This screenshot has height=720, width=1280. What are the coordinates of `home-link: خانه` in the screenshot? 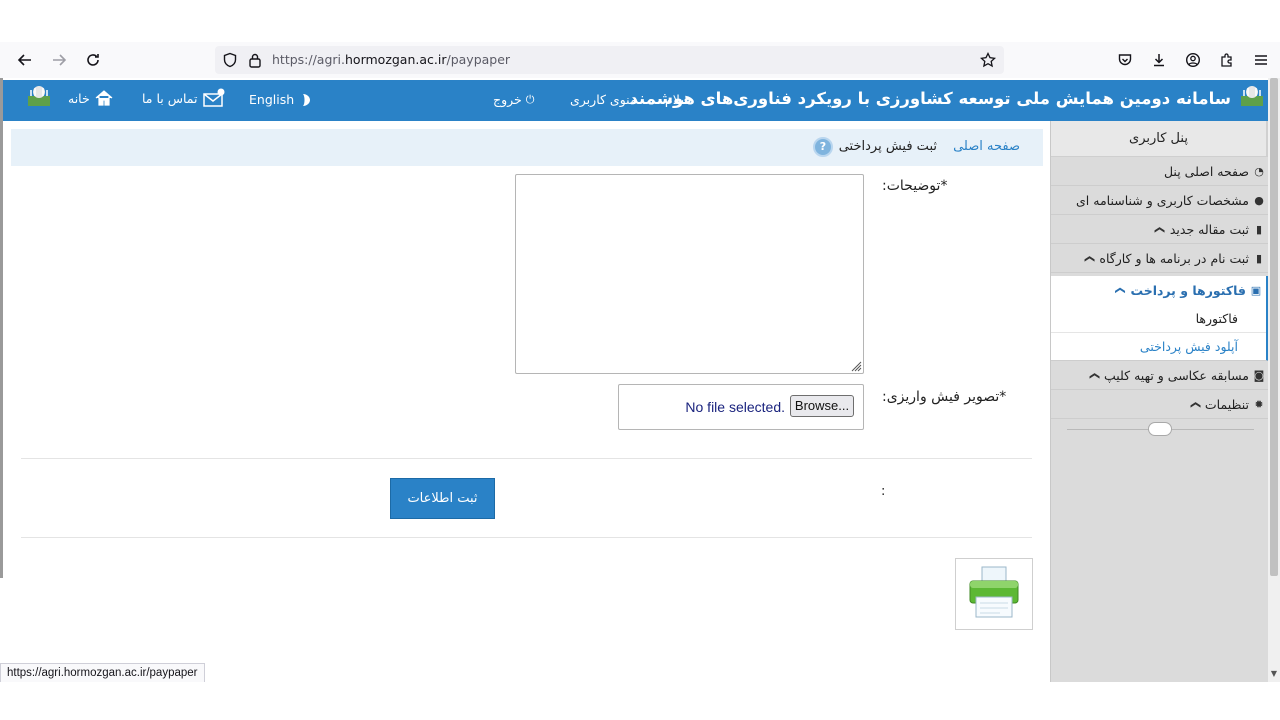 It's located at (91, 98).